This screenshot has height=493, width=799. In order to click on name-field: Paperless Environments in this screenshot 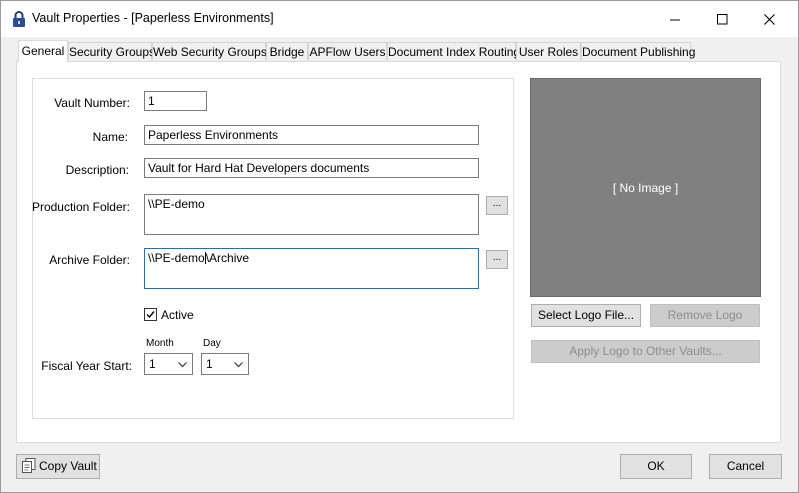, I will do `click(311, 135)`.